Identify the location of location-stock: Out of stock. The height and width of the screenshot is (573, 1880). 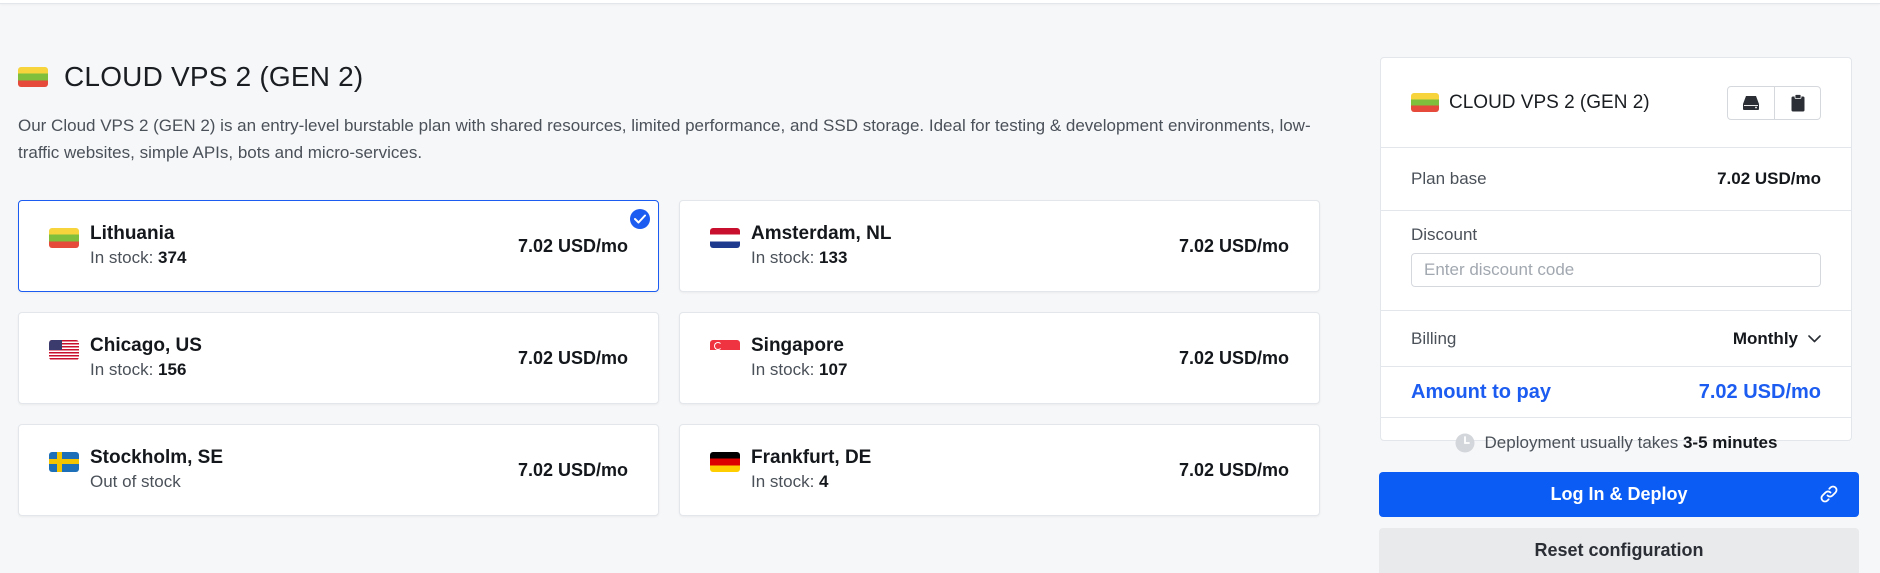
(135, 481).